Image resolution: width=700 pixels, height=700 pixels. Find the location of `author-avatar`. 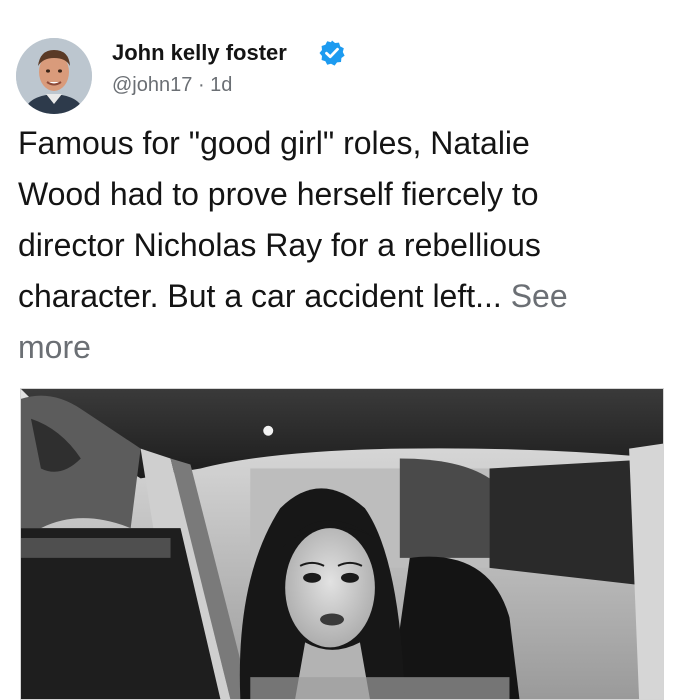

author-avatar is located at coordinates (54, 76).